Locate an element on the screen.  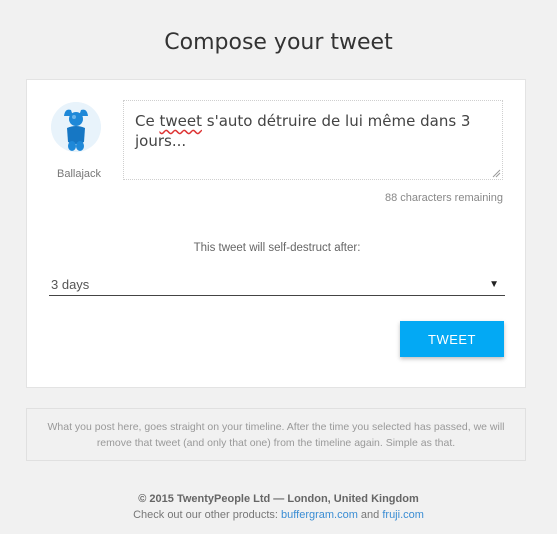
self-destruct-select: 3 days ▼ is located at coordinates (277, 285).